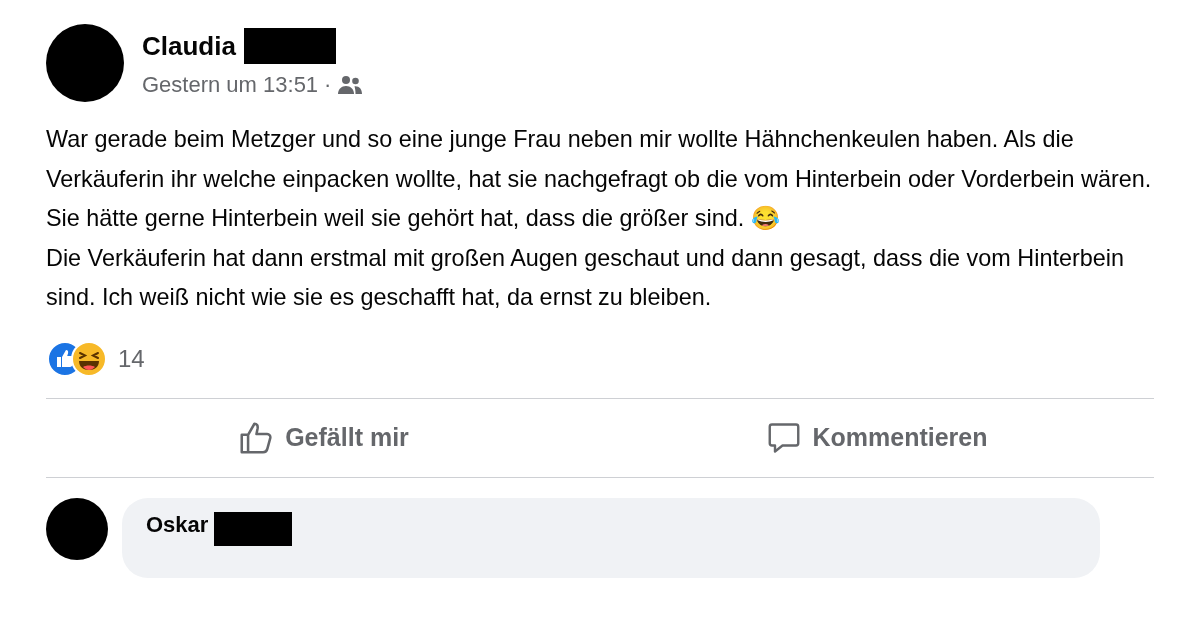 Image resolution: width=1200 pixels, height=630 pixels. What do you see at coordinates (131, 358) in the screenshot?
I see `reaction-count: 14` at bounding box center [131, 358].